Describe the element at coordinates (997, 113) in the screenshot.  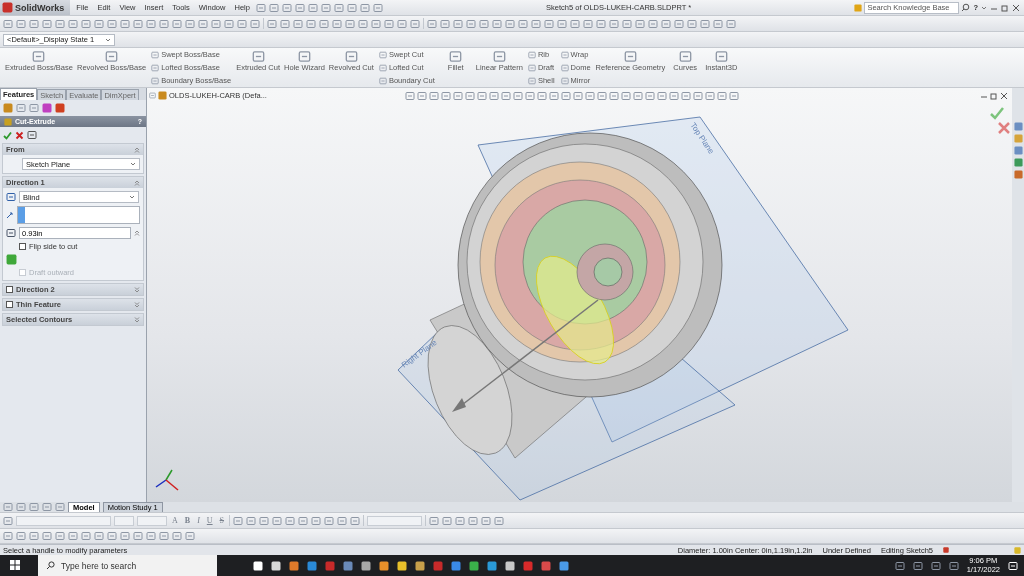
I see `ok-check-icon` at that location.